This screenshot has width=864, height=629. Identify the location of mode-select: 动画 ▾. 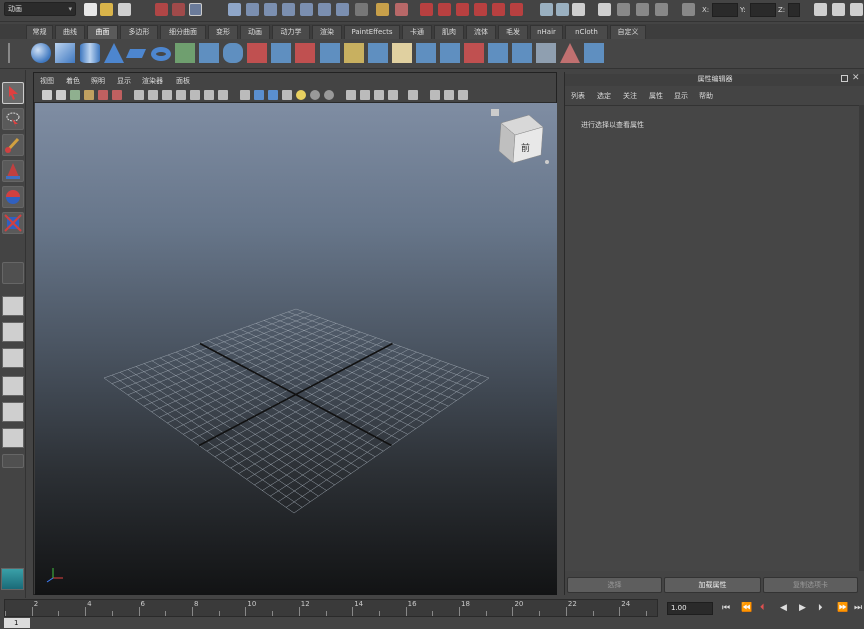
(40, 9).